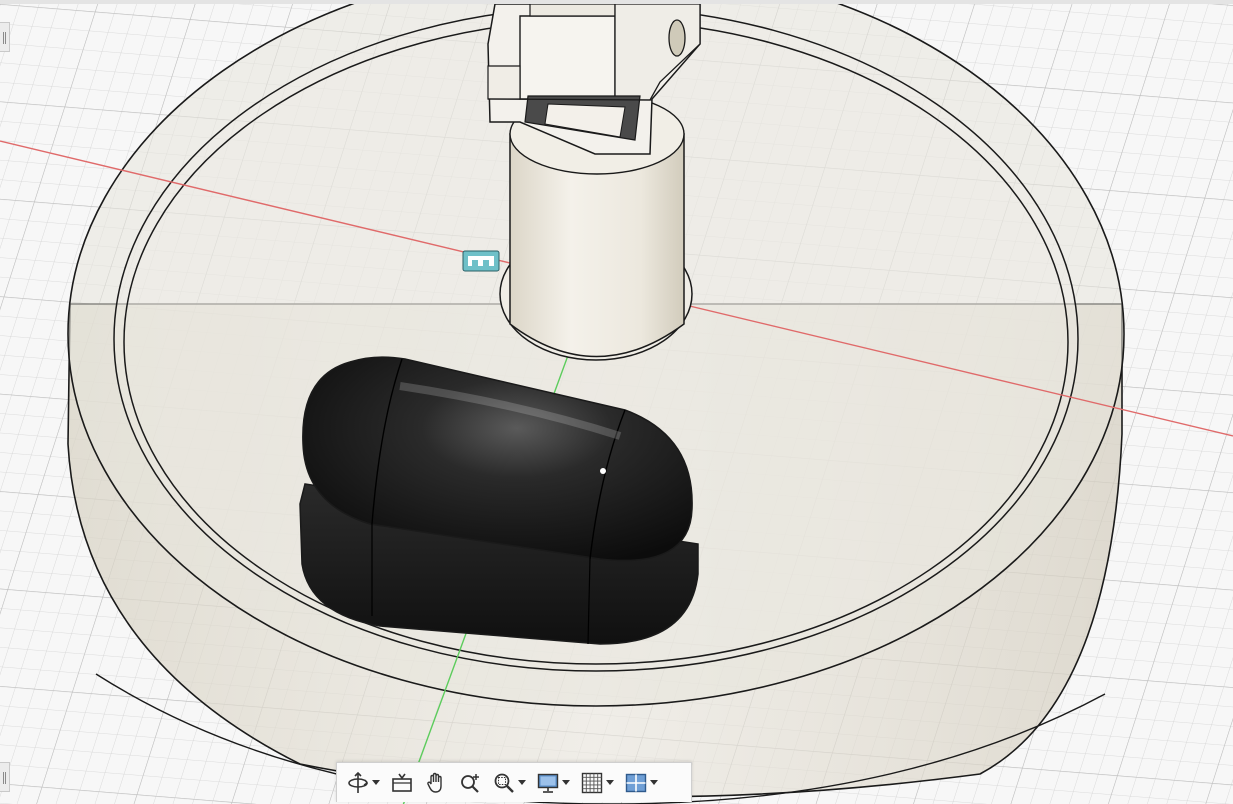  I want to click on grid-settings-dropdown-icon, so click(610, 782).